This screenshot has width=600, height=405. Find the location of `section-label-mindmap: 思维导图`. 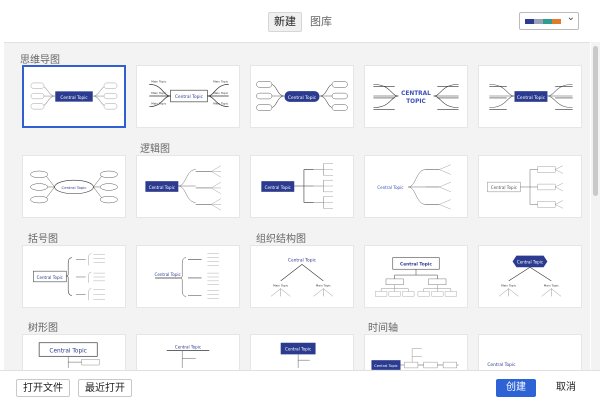

section-label-mindmap: 思维导图 is located at coordinates (40, 60).